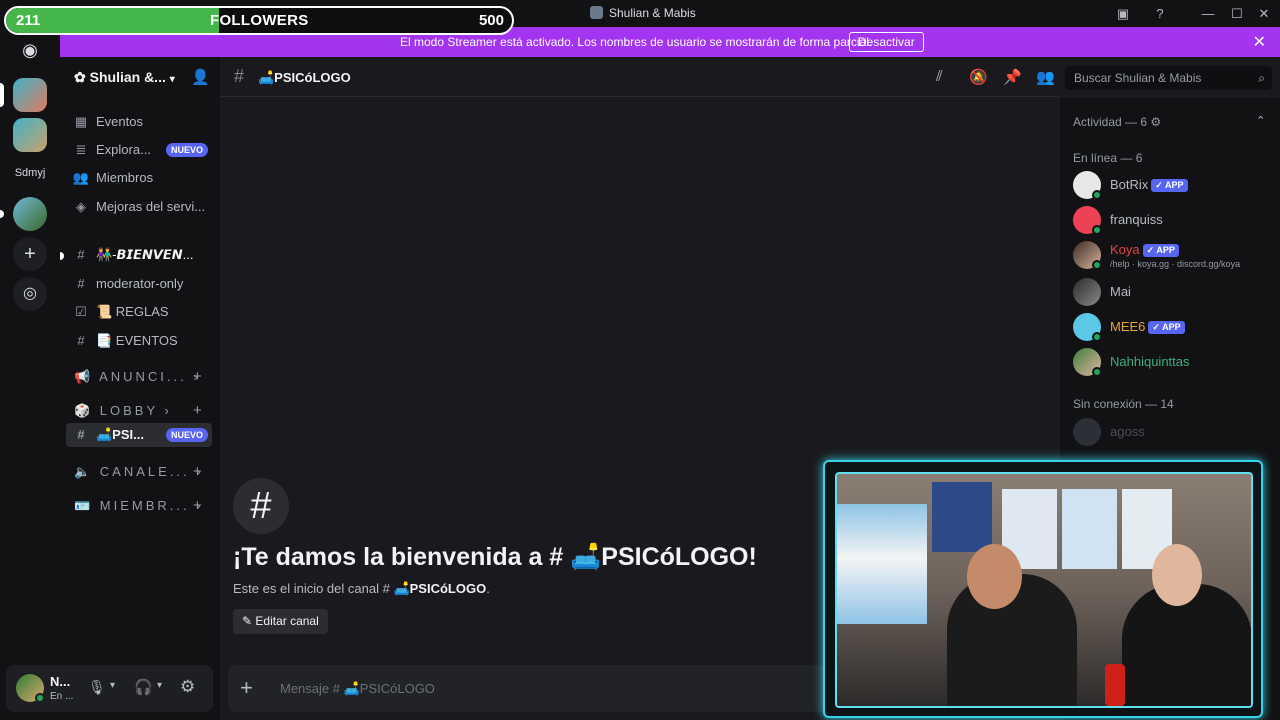 This screenshot has width=1280, height=720. Describe the element at coordinates (81, 206) in the screenshot. I see `boost-icon: ◈` at that location.